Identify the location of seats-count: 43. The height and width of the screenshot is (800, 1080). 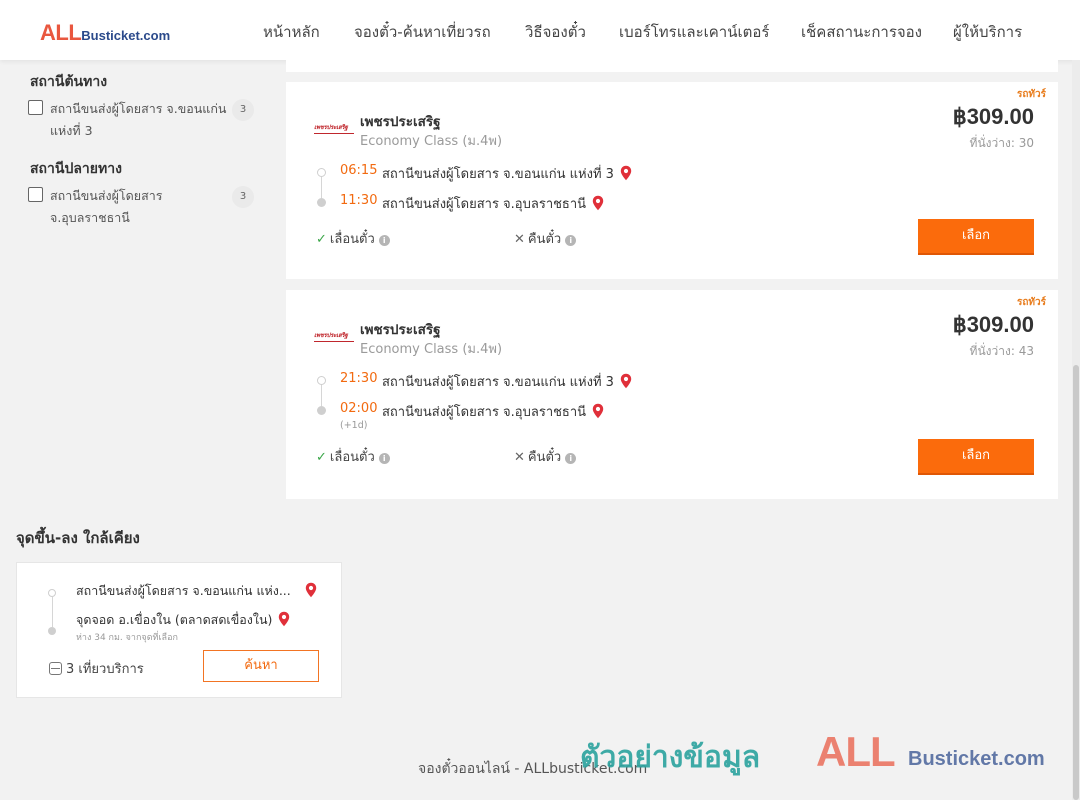
(1026, 351).